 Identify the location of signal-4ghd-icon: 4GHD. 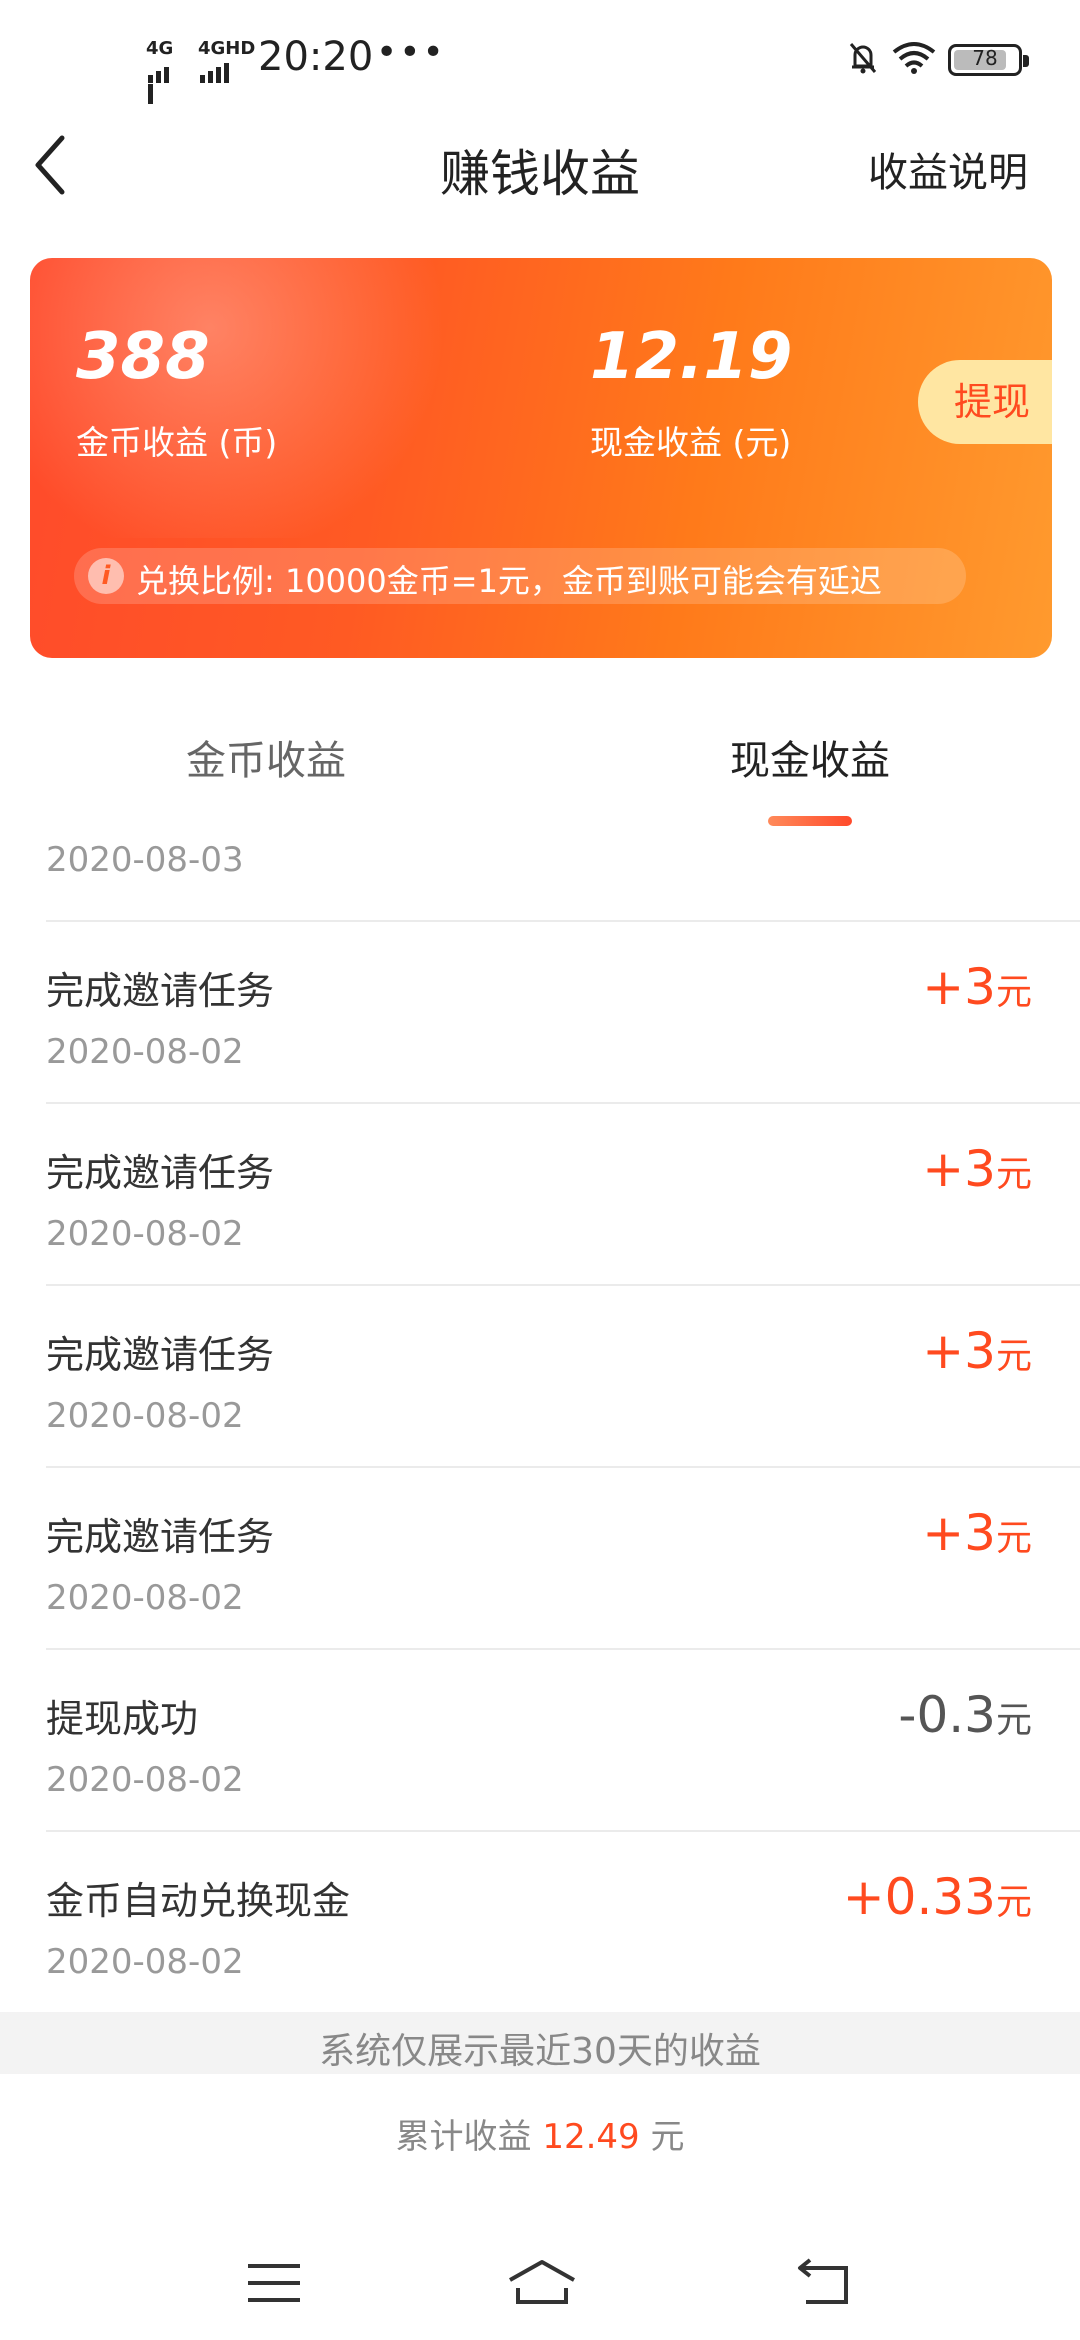
(227, 60).